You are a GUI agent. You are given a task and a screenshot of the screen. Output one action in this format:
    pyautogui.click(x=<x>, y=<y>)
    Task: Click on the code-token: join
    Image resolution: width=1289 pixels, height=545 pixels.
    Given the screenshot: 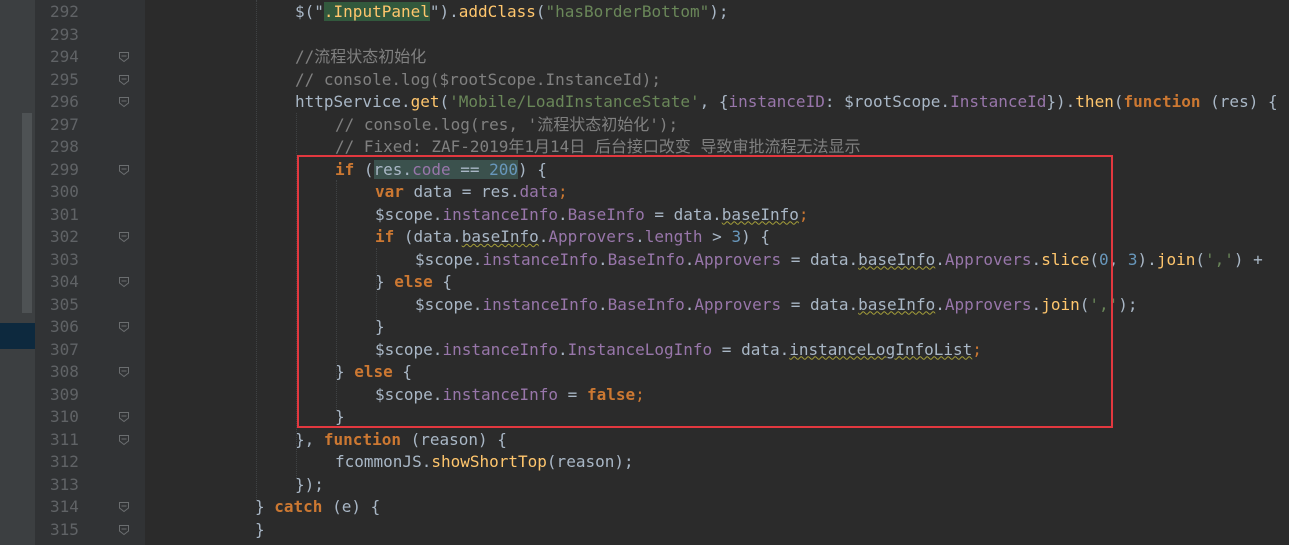 What is the action you would take?
    pyautogui.click(x=1176, y=259)
    